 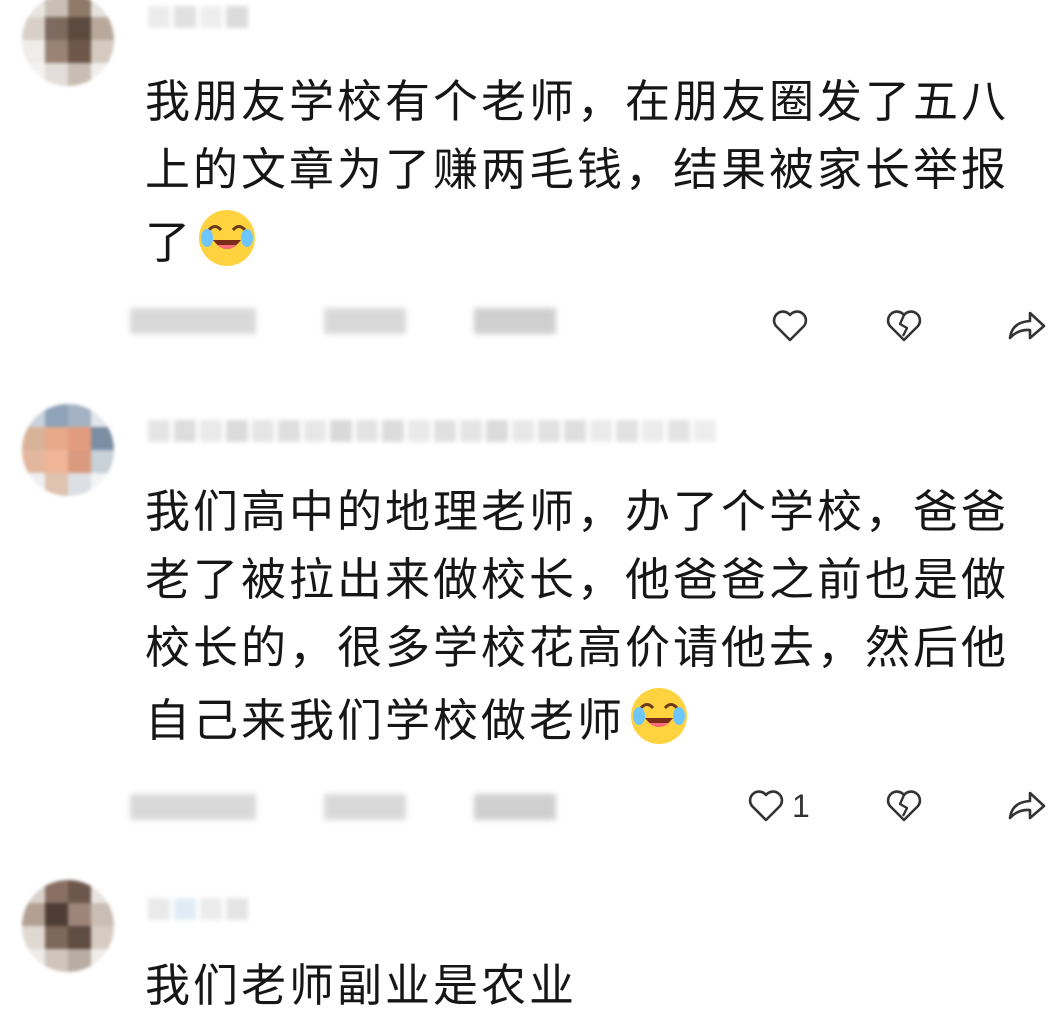 I want to click on comment-actions: 1, so click(x=900, y=806).